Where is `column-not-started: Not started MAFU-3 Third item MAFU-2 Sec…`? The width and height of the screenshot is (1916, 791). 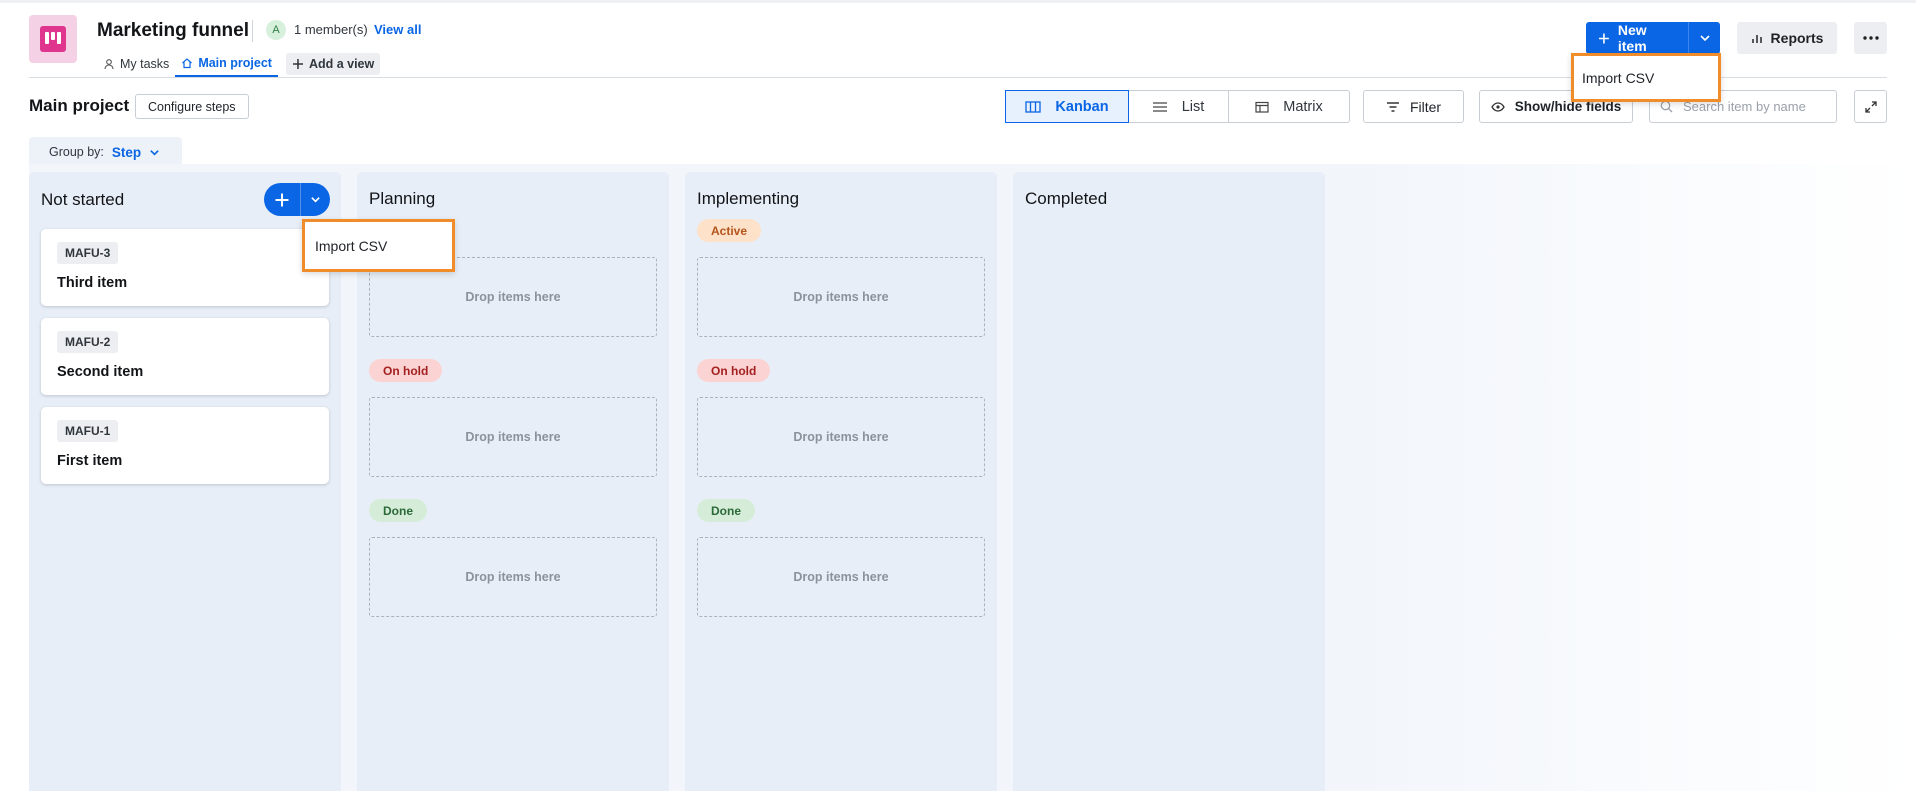
column-not-started: Not started MAFU-3 Third item MAFU-2 Sec… is located at coordinates (185, 481).